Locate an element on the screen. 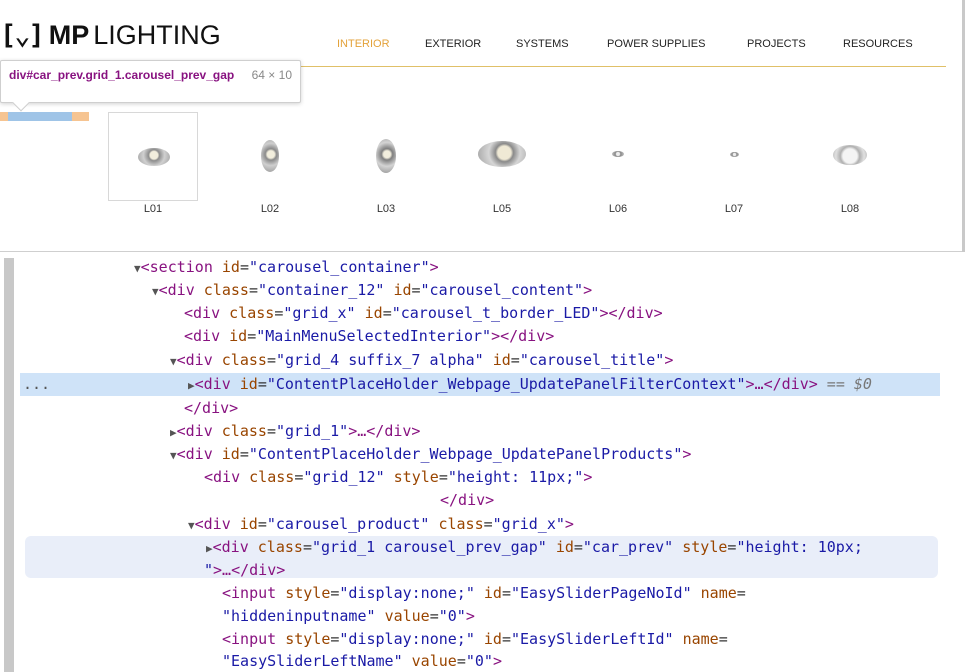 Image resolution: width=965 pixels, height=672 pixels. product-label: L06 is located at coordinates (618, 209).